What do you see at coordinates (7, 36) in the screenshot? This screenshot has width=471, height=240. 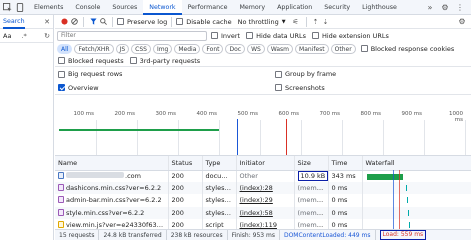 I see `match-case-button: Aa` at bounding box center [7, 36].